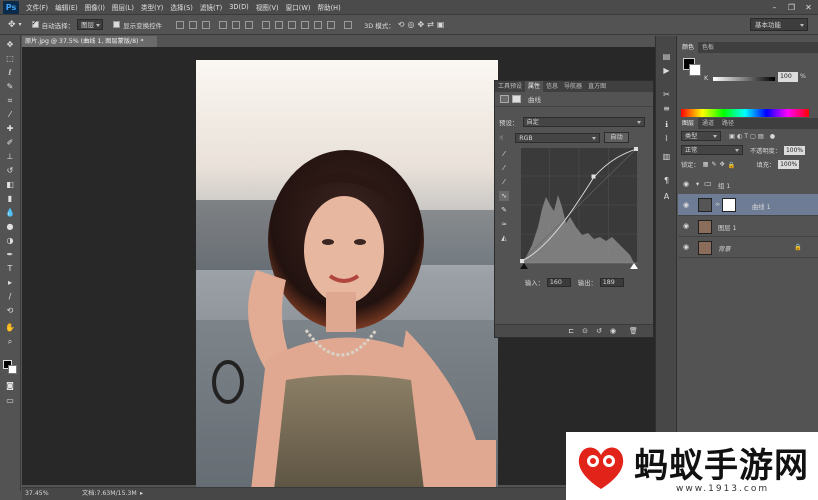 This screenshot has width=818, height=500. What do you see at coordinates (193, 24) in the screenshot?
I see `align-vcenter-icon` at bounding box center [193, 24].